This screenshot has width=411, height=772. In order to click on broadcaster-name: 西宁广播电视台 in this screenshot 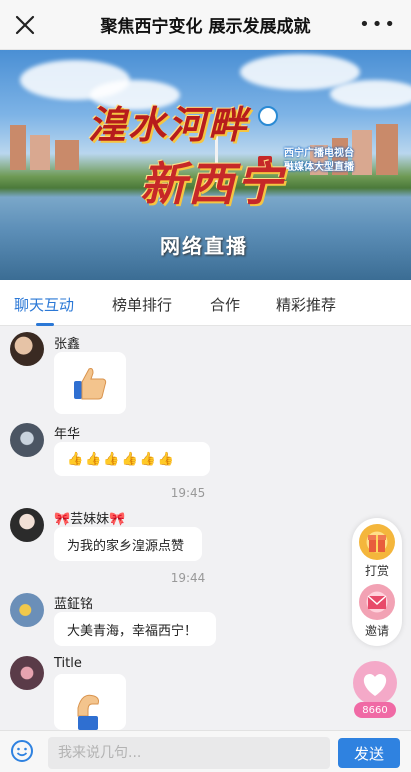, I will do `click(319, 153)`.